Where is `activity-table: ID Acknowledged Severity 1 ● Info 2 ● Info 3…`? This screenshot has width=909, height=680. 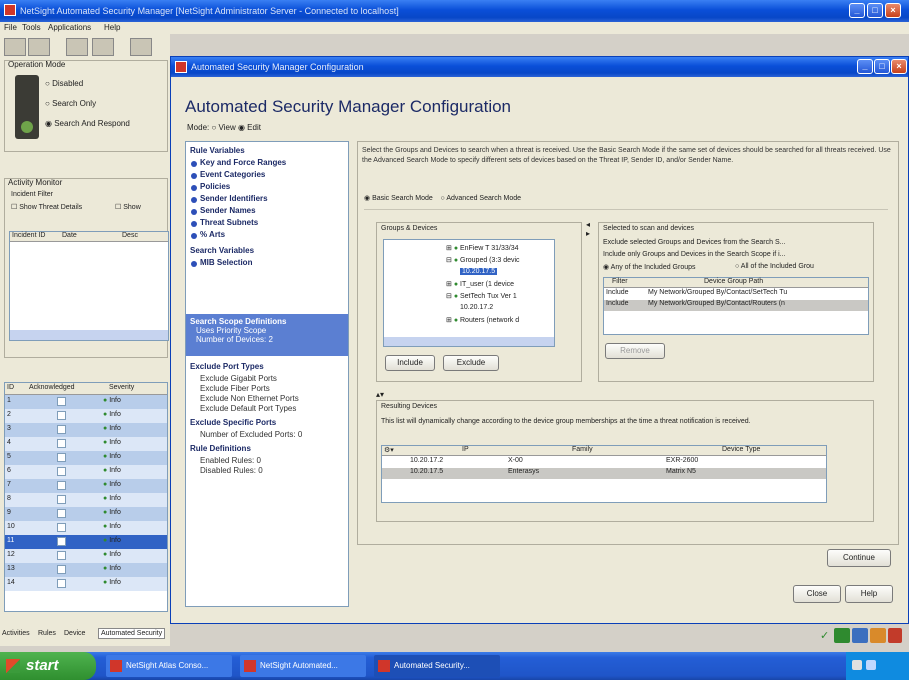 activity-table: ID Acknowledged Severity 1 ● Info 2 ● Info 3… is located at coordinates (86, 497).